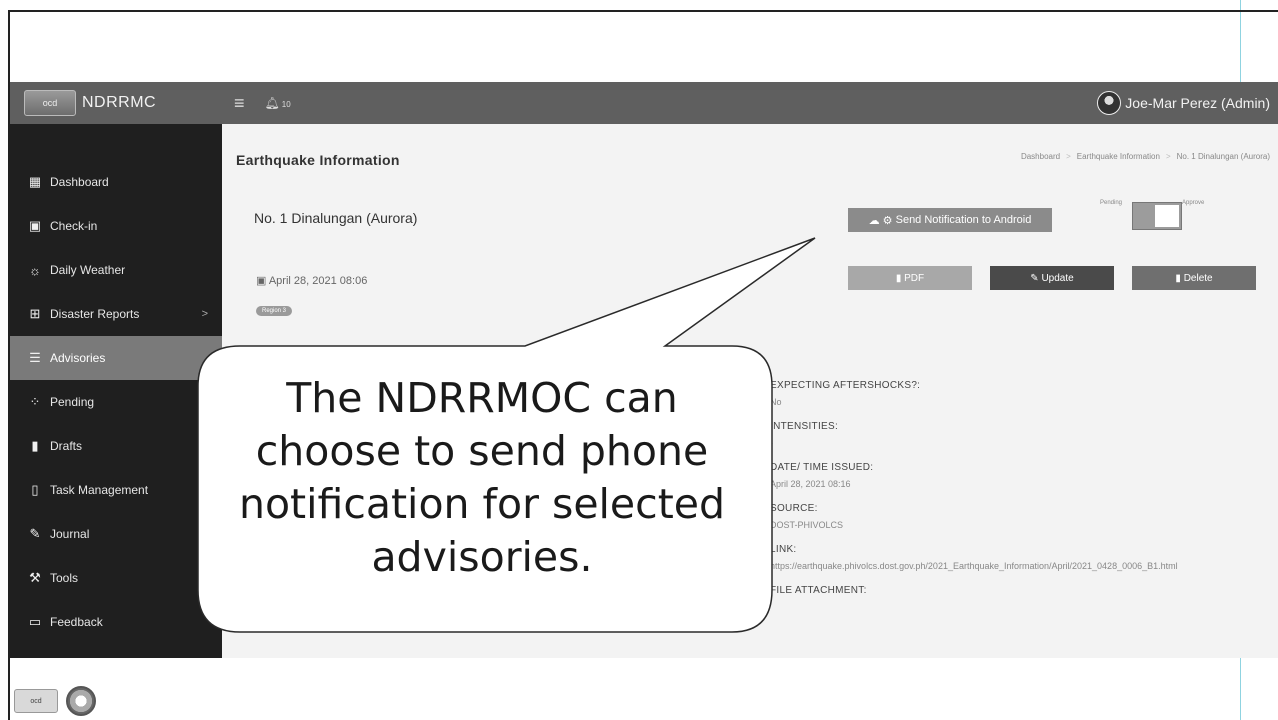 This screenshot has width=1278, height=720. What do you see at coordinates (822, 467) in the screenshot?
I see `date-issued-label: DATE/ TIME ISSUED:` at bounding box center [822, 467].